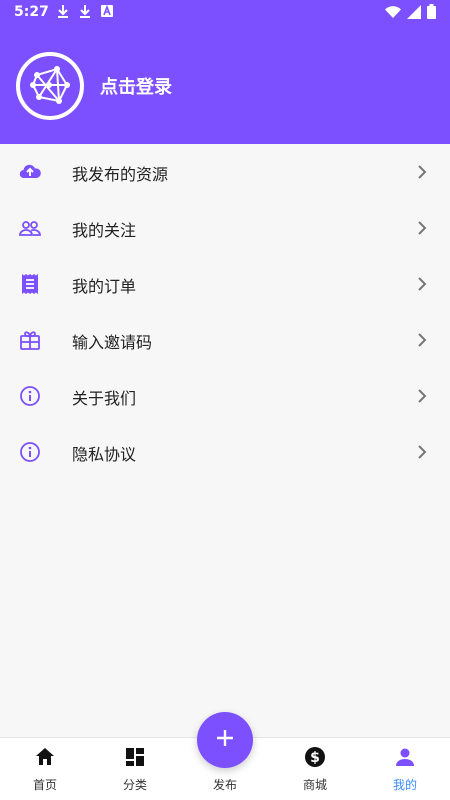  What do you see at coordinates (405, 769) in the screenshot?
I see `nav-mine: 我的` at bounding box center [405, 769].